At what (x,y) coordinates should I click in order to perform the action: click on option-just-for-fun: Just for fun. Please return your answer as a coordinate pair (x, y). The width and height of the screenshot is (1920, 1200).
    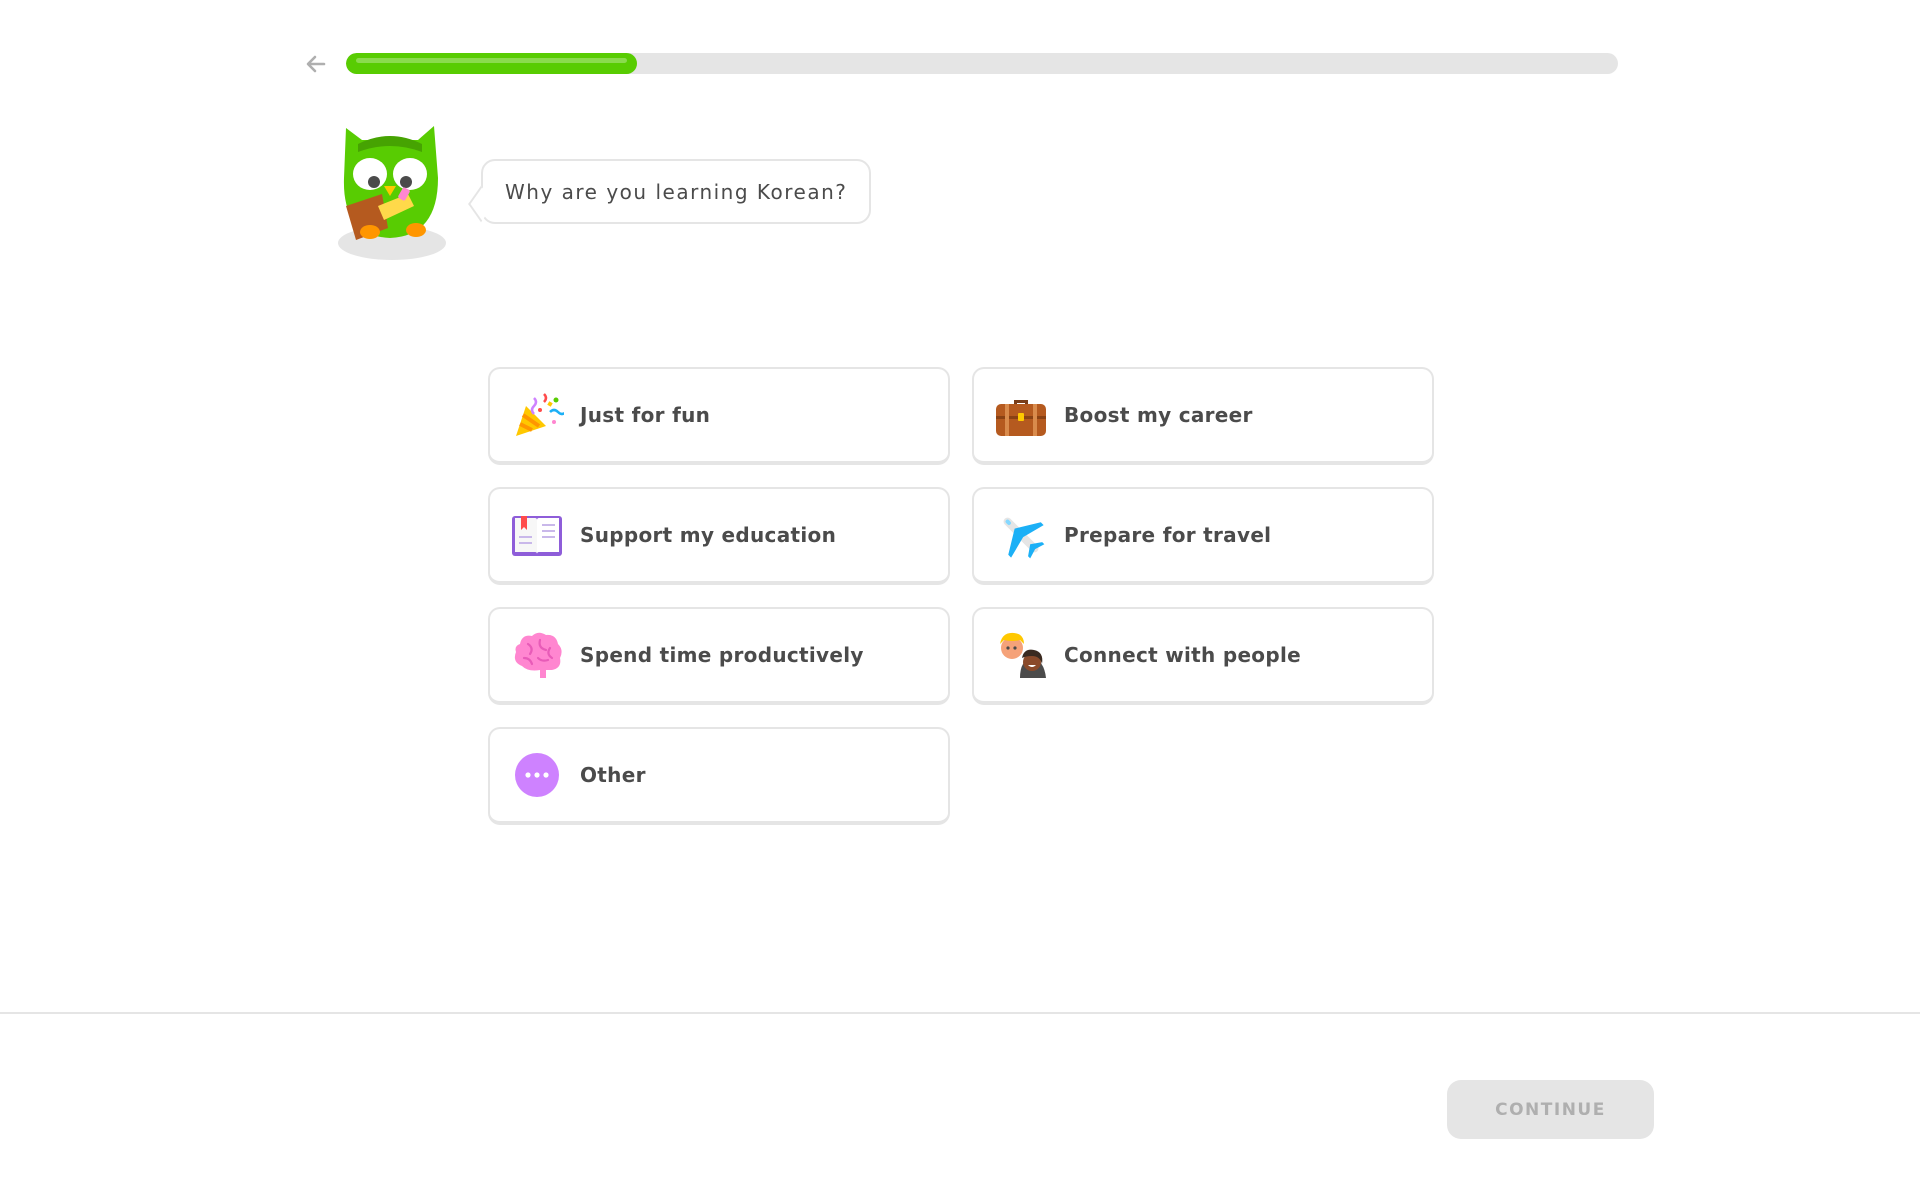
    Looking at the image, I should click on (719, 416).